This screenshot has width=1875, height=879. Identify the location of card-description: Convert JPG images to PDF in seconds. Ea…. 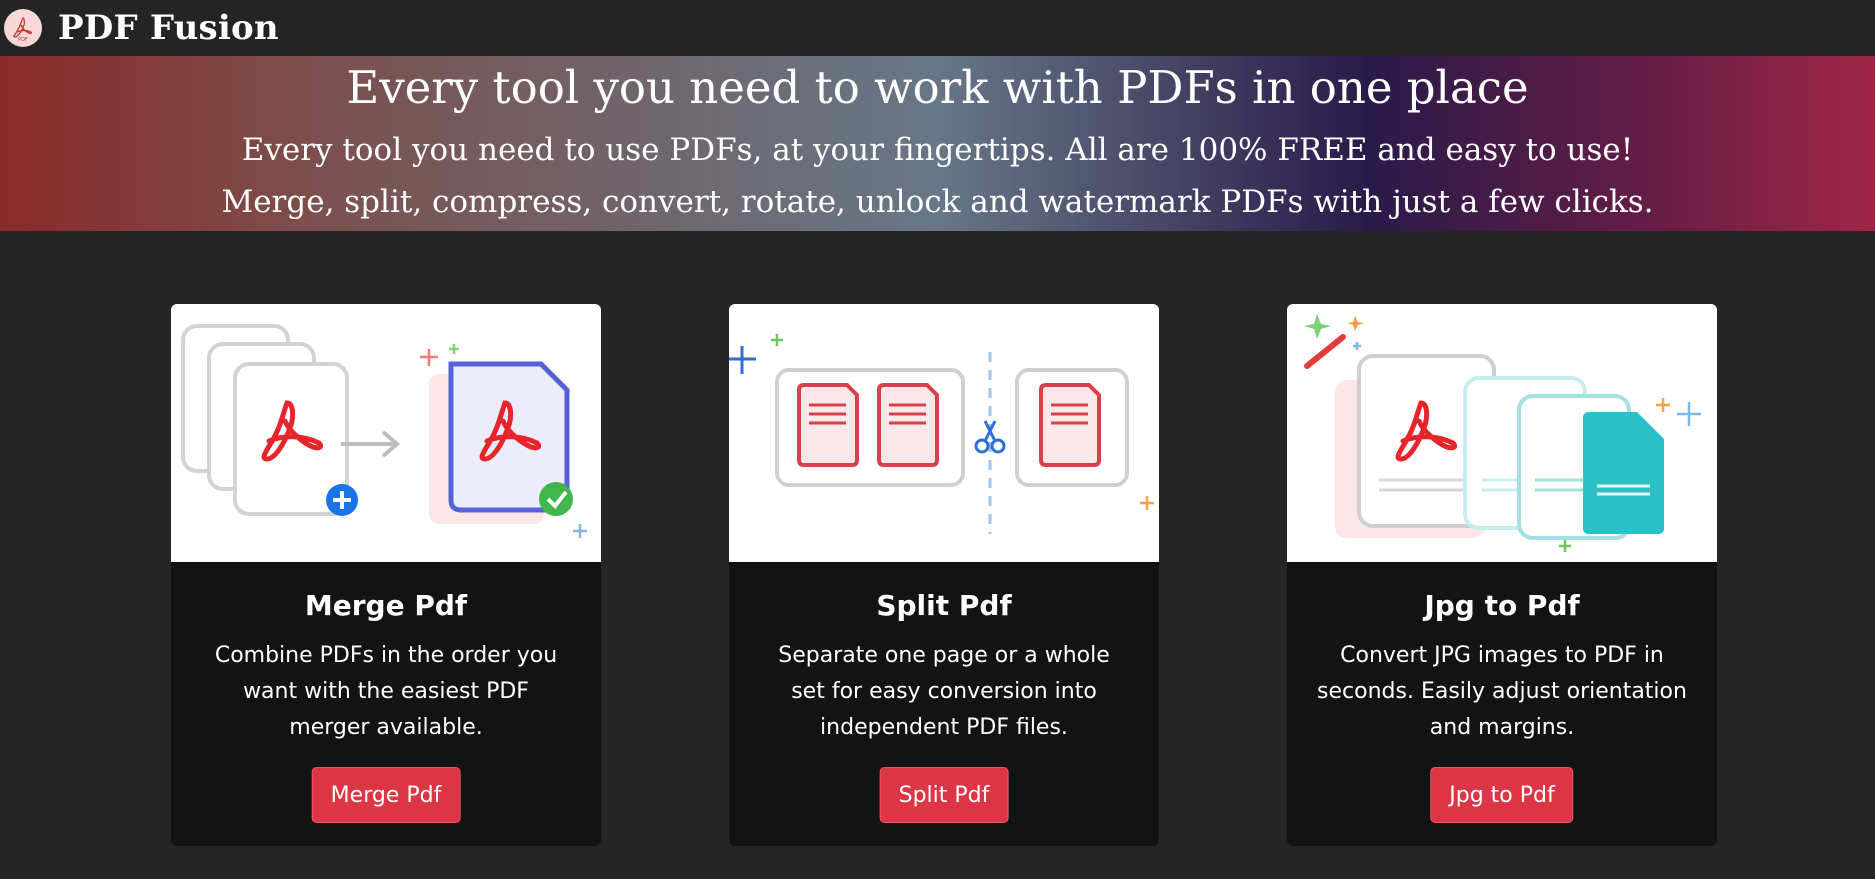
(1502, 691).